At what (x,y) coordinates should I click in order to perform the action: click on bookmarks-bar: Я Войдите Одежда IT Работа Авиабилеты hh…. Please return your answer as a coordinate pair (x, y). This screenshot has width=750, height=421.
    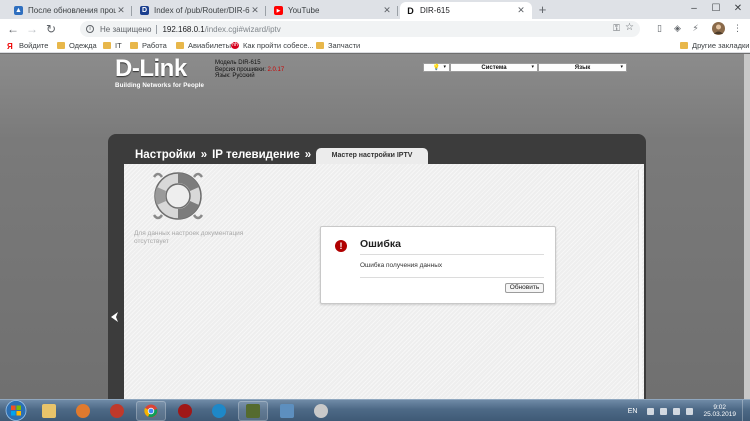
    Looking at the image, I should click on (375, 46).